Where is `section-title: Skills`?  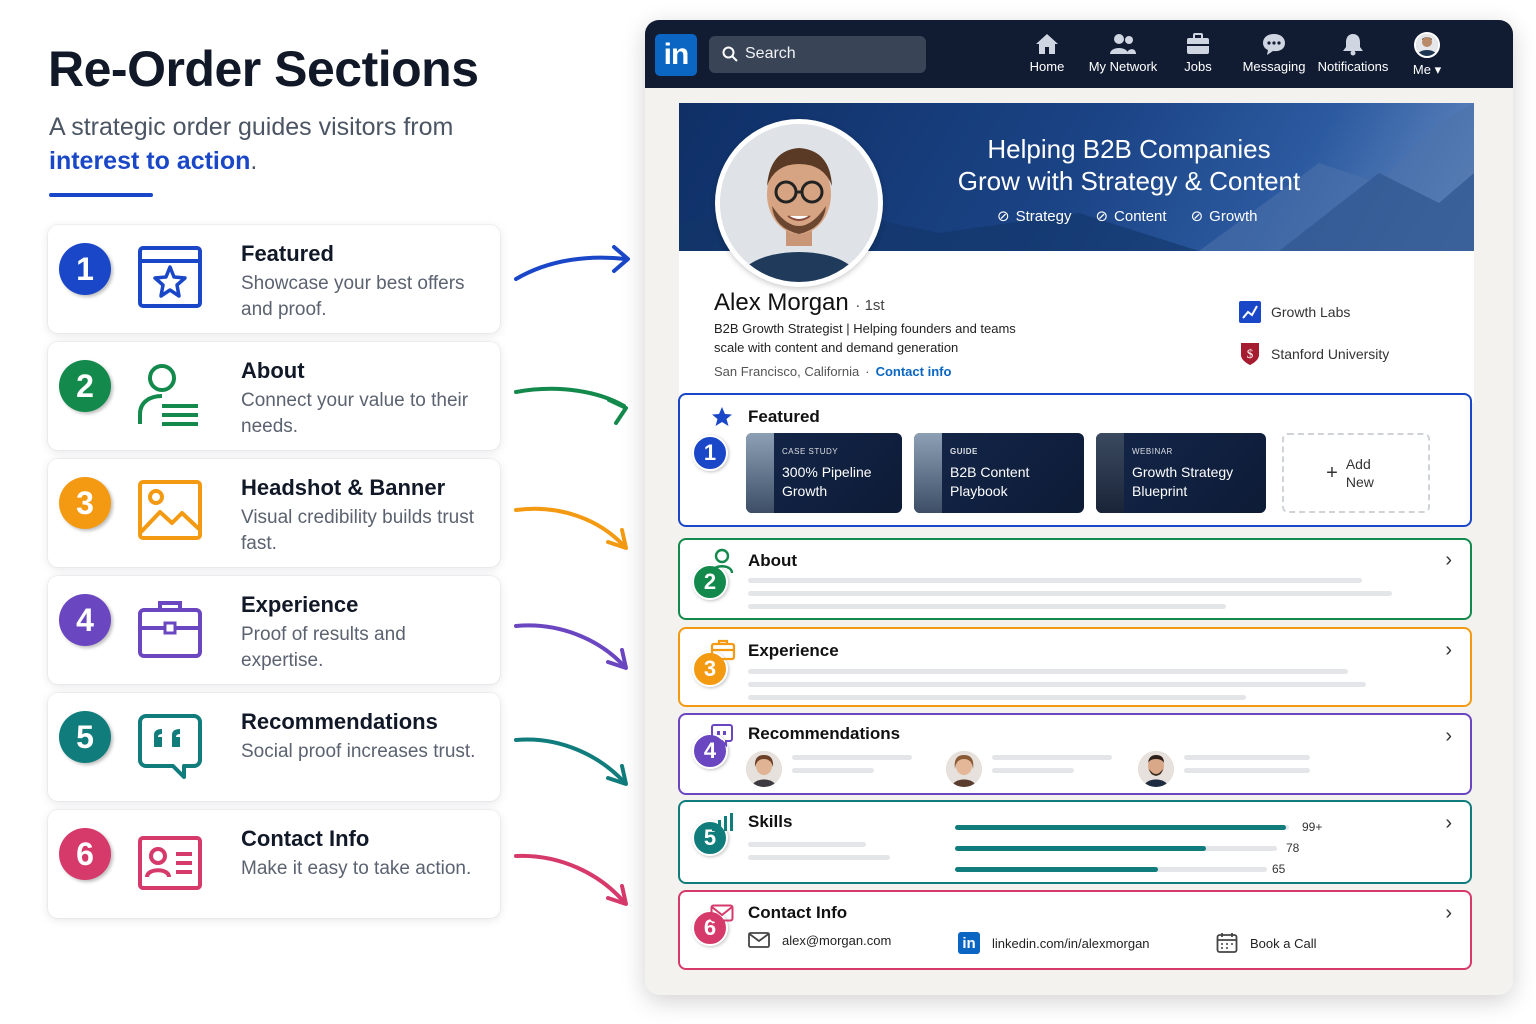
section-title: Skills is located at coordinates (770, 821).